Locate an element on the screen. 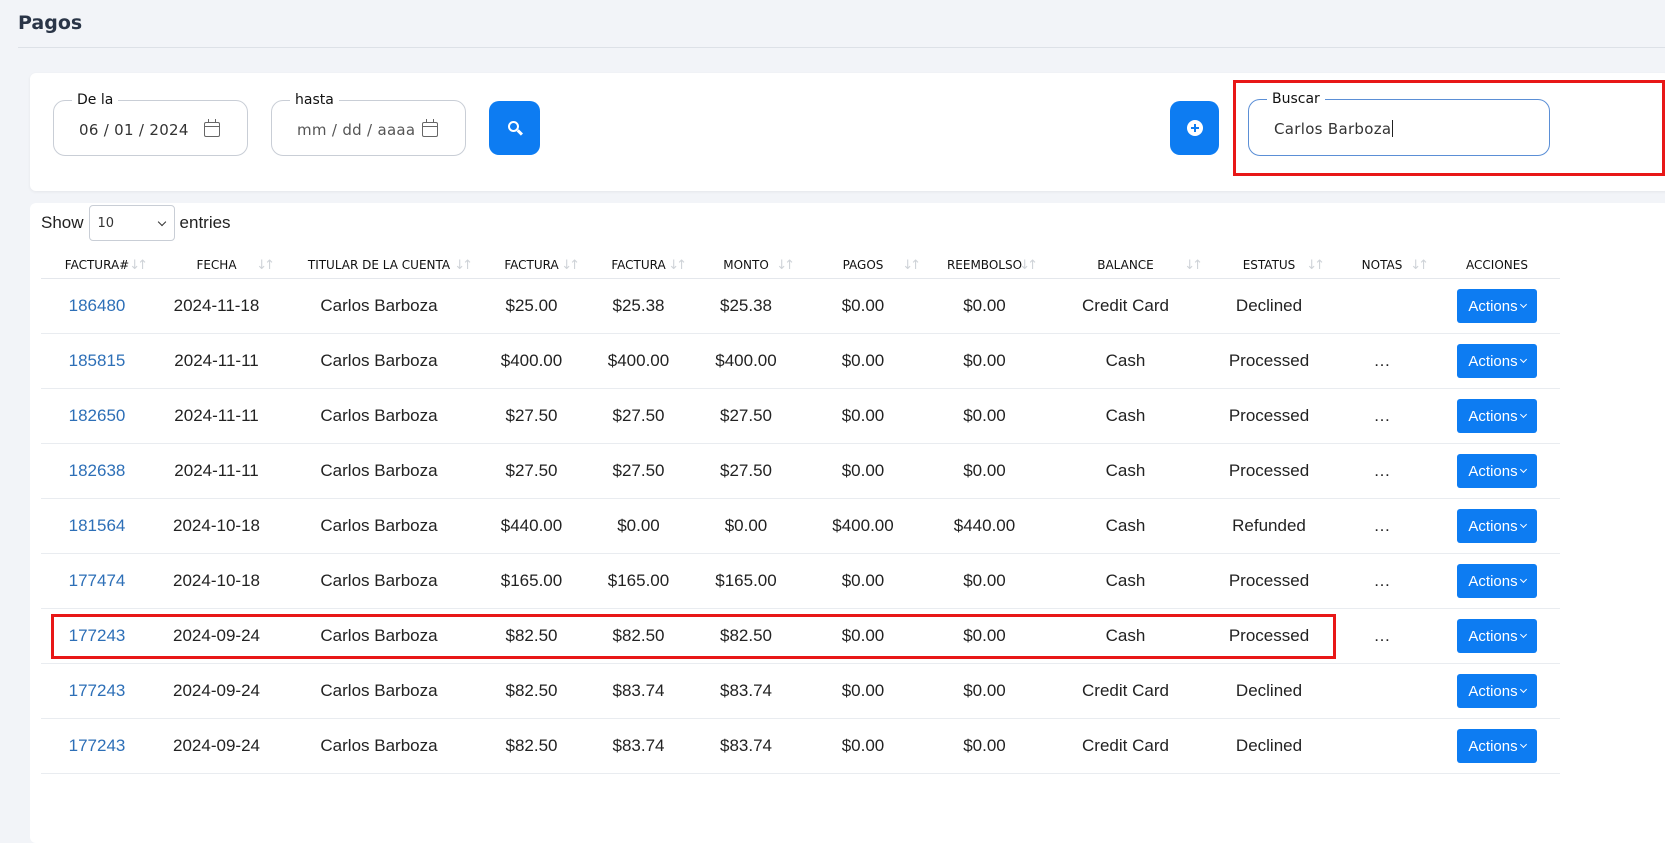 This screenshot has height=843, width=1665. column-header-fecha: FECHA ↓↑ is located at coordinates (216, 265).